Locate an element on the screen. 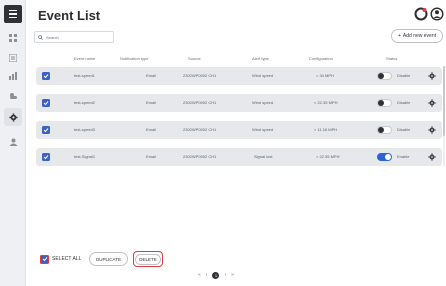  users-icon is located at coordinates (13, 142).